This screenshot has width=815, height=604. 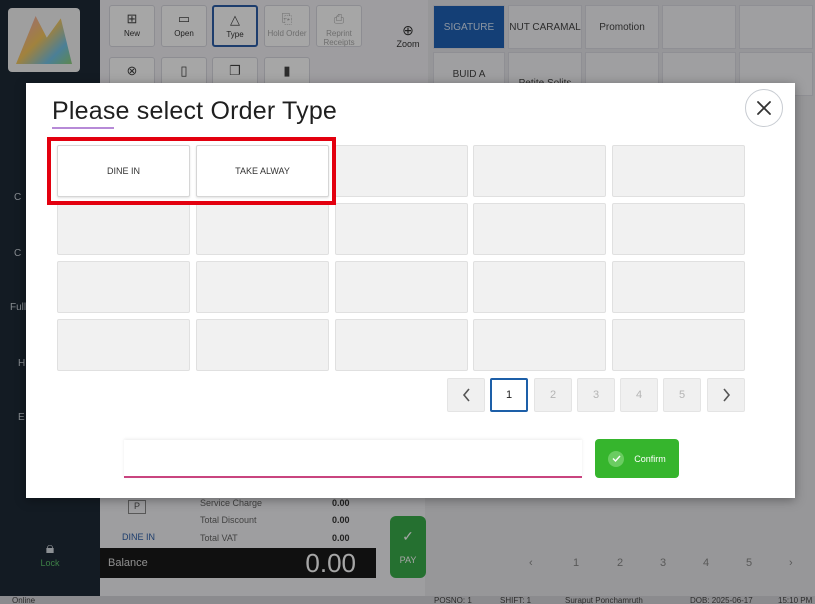 I want to click on prev-page-button, so click(x=466, y=395).